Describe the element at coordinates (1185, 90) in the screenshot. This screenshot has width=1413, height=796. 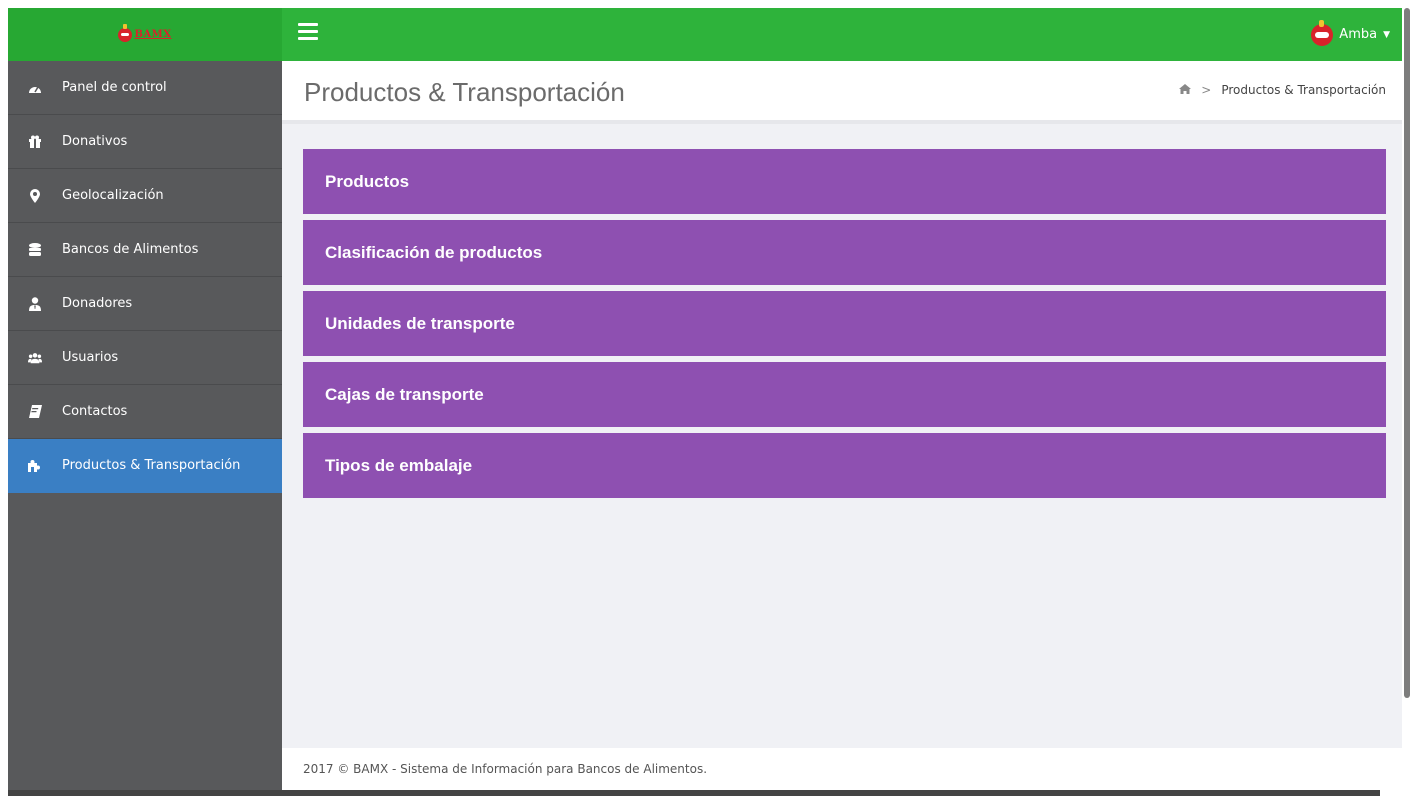
I see `home-icon` at that location.